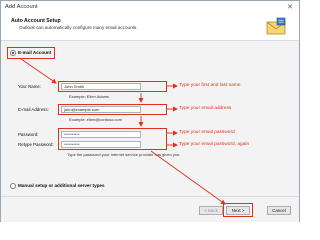 This screenshot has width=320, height=240. Describe the element at coordinates (112, 86) in the screenshot. I see `name-field-highlight` at that location.